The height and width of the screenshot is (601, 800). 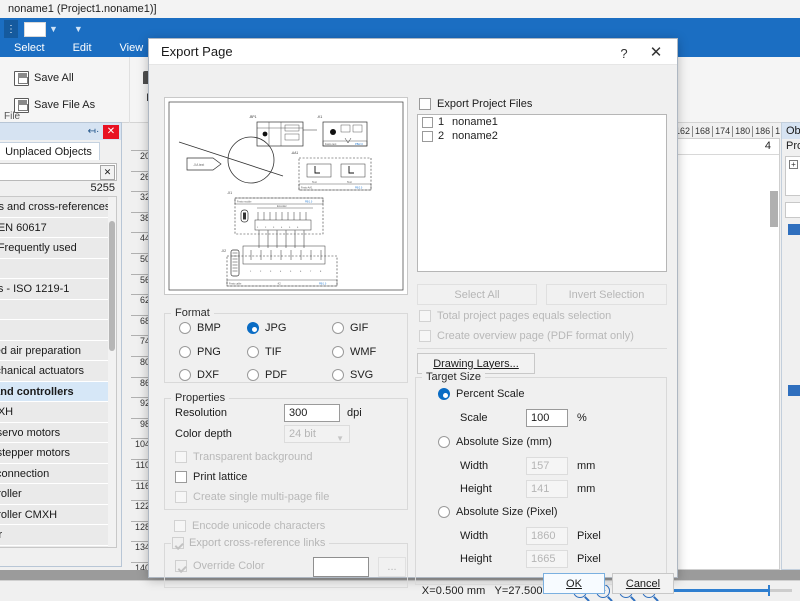 I want to click on list-item: 2 noname2, so click(x=542, y=136).